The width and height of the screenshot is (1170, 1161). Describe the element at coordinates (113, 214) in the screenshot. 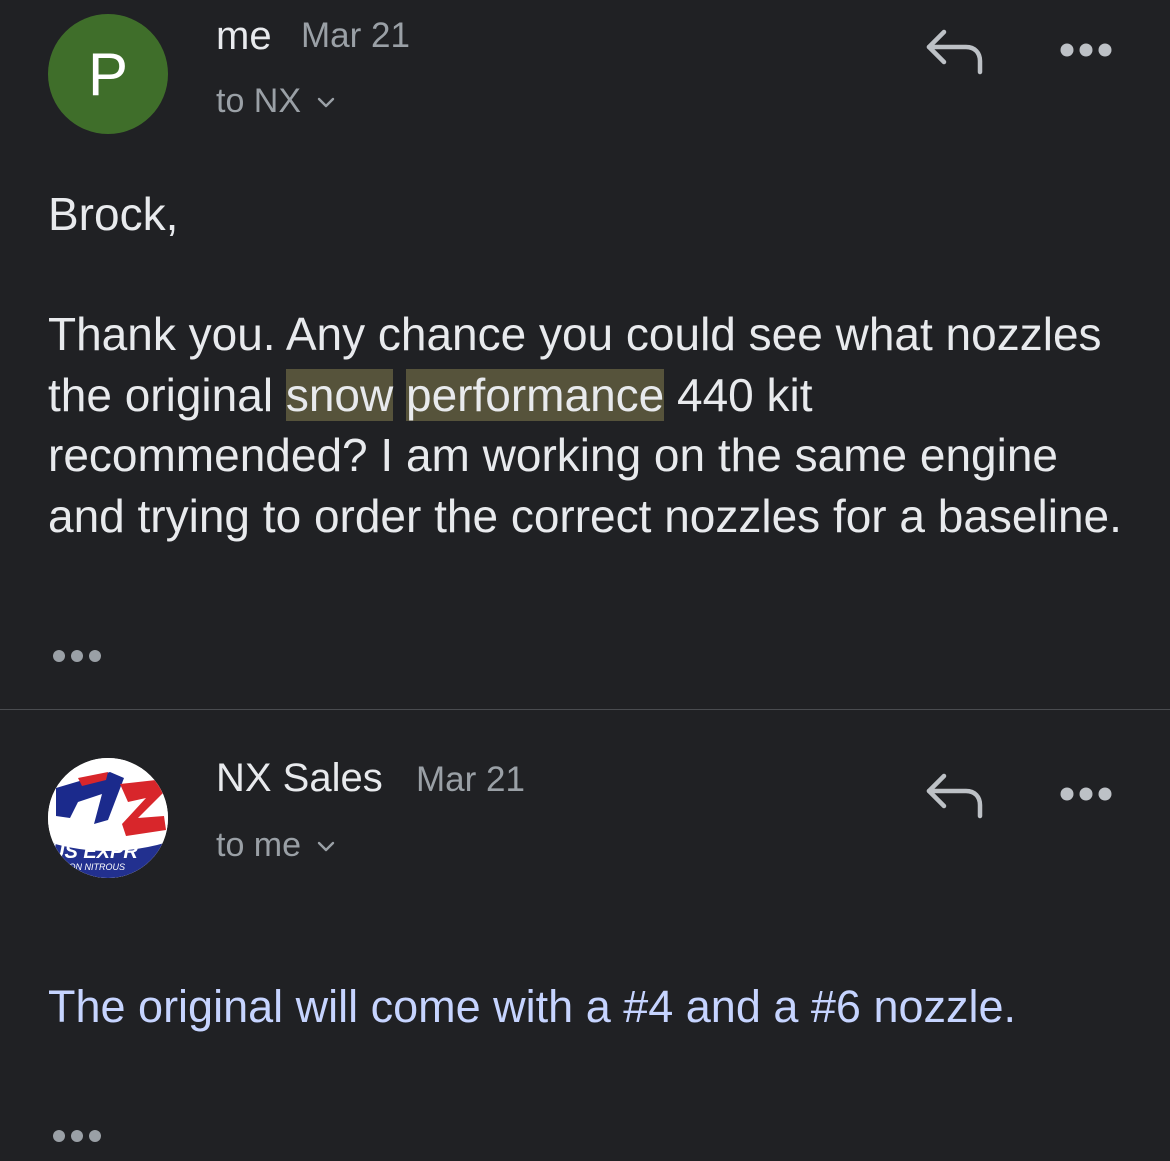

I see `message-greeting: Brock,` at that location.